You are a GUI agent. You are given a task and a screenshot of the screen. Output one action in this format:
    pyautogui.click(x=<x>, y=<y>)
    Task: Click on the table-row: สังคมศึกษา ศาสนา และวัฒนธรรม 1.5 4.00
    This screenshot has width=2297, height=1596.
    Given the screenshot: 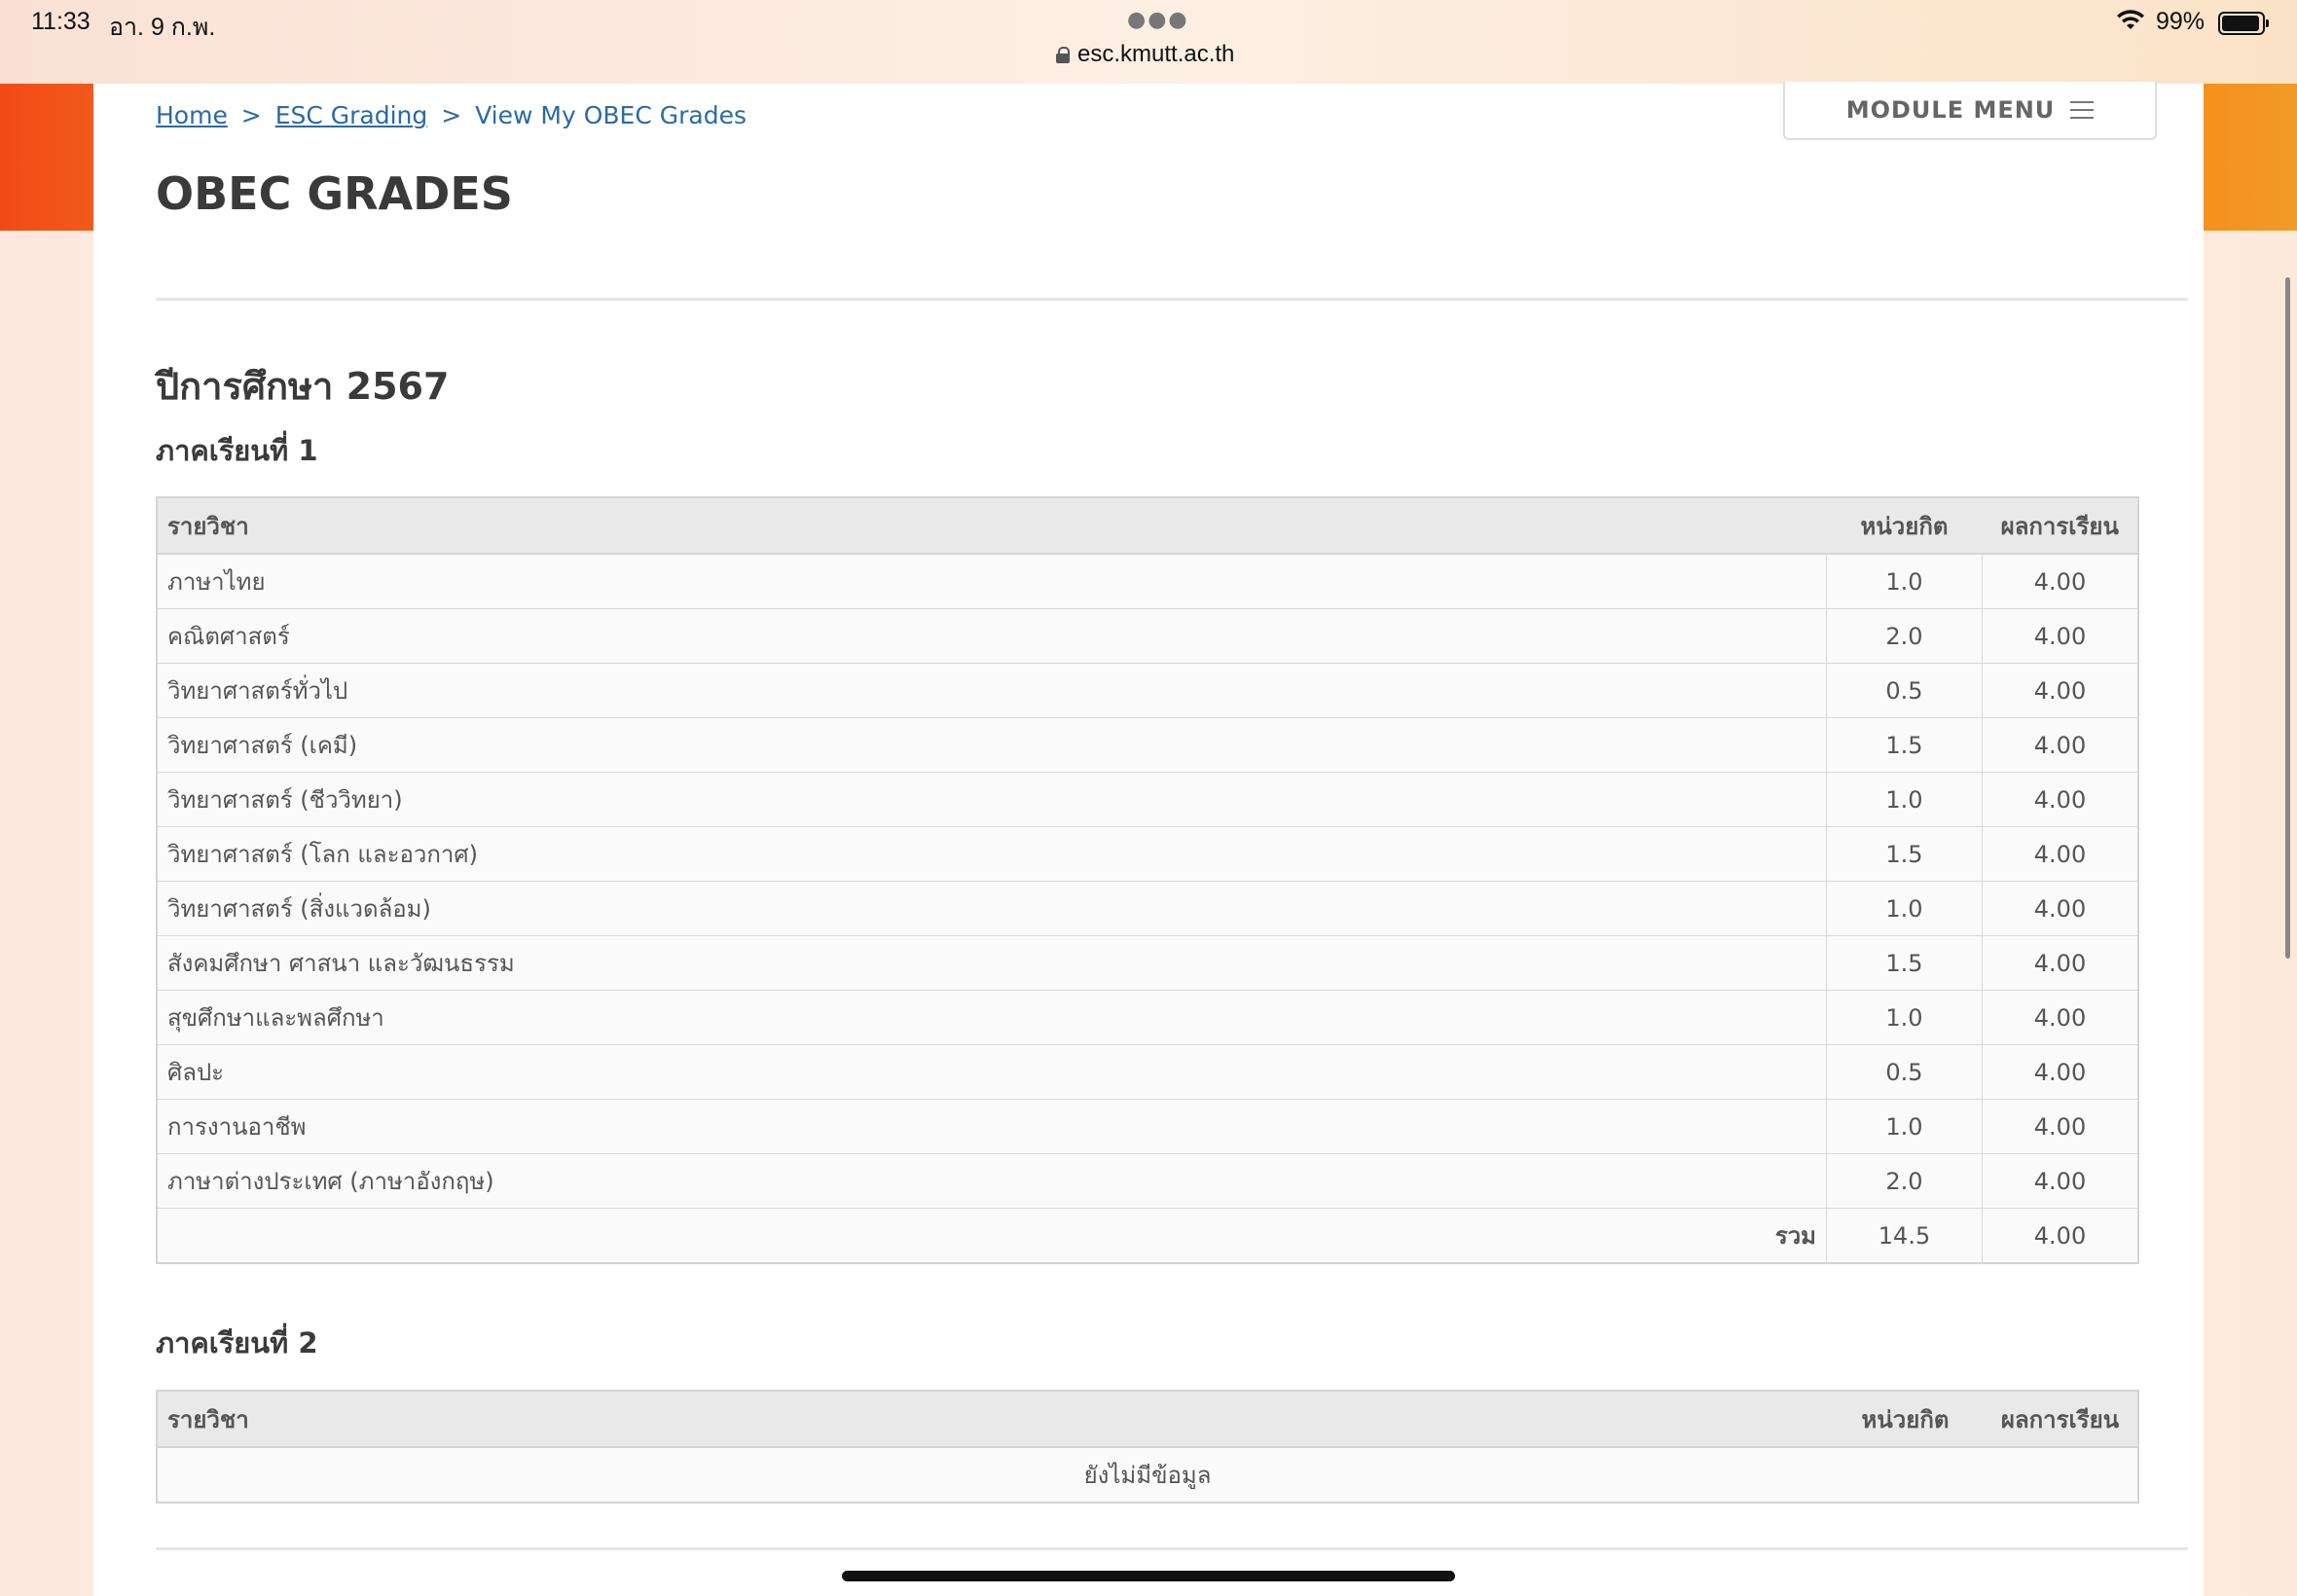 What is the action you would take?
    pyautogui.click(x=1147, y=963)
    